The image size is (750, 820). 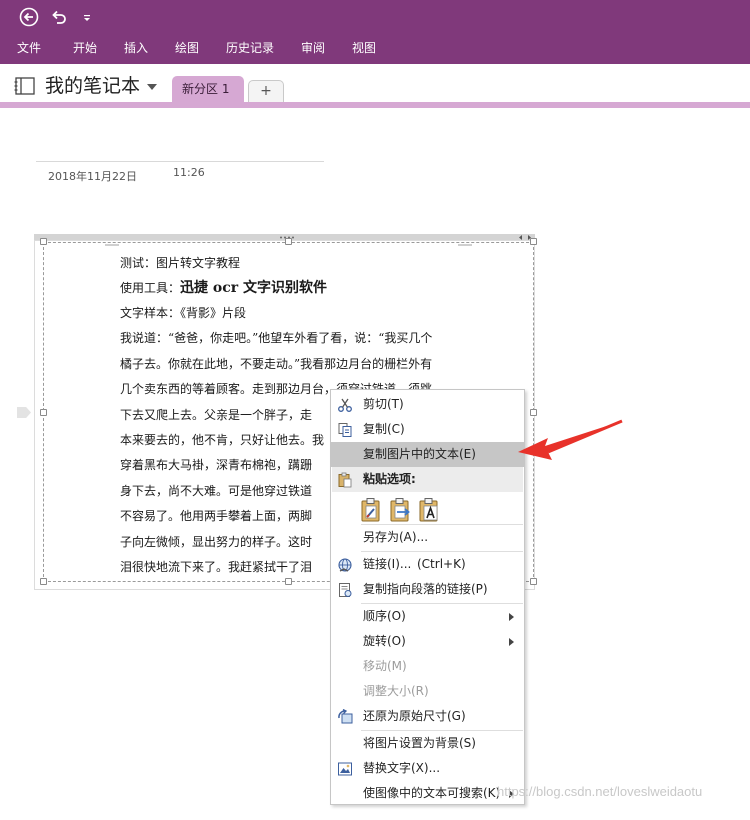 I want to click on add-section-button: +, so click(x=266, y=91).